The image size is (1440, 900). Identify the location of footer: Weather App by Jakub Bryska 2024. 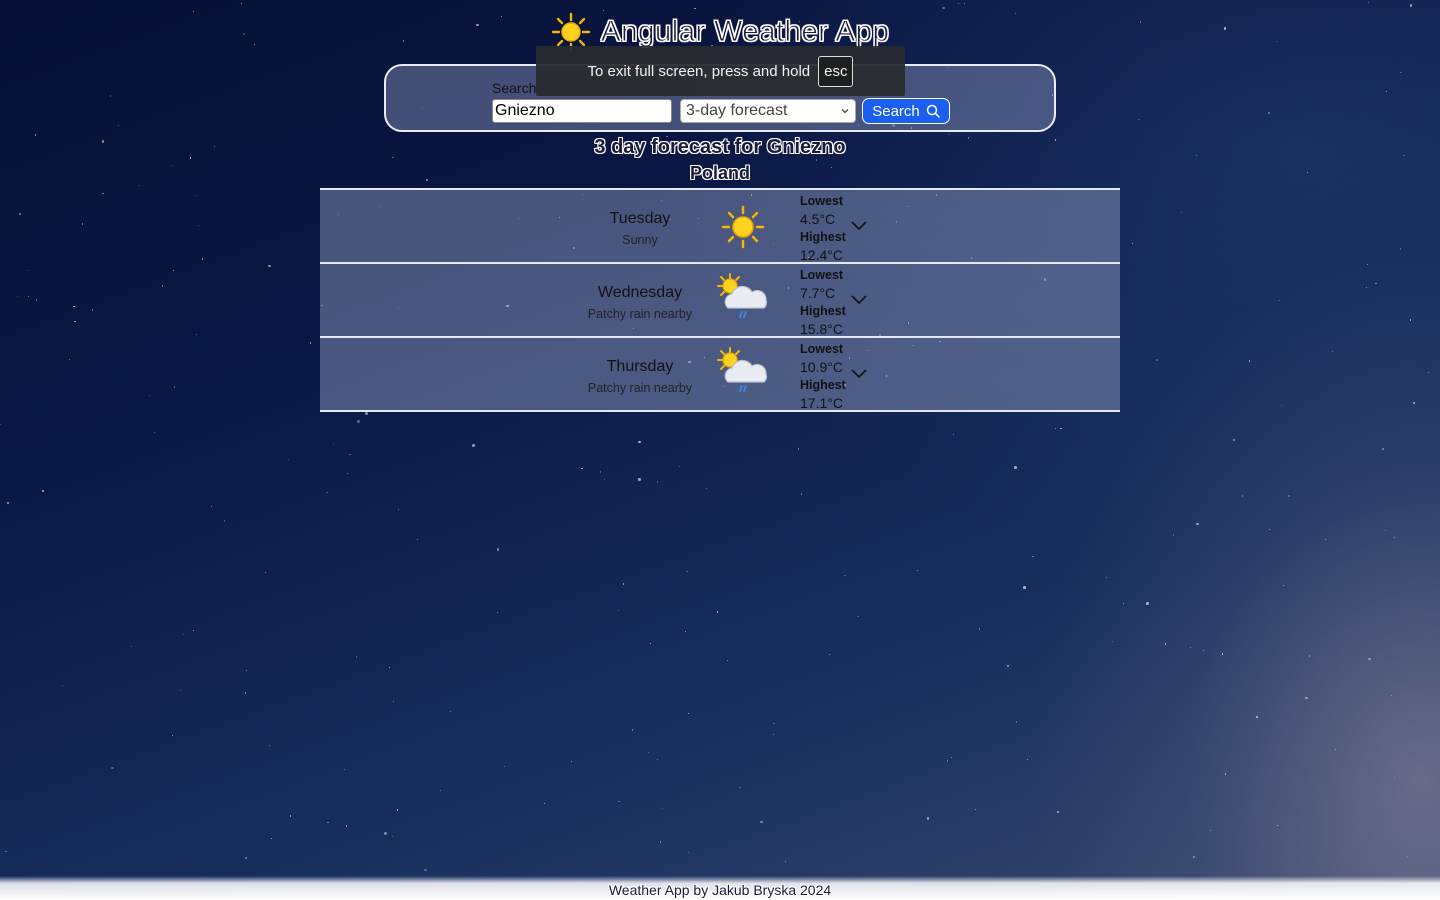
(720, 888).